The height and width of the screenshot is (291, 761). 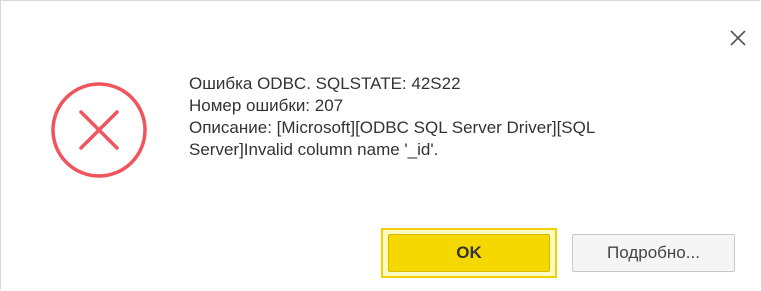 What do you see at coordinates (738, 38) in the screenshot?
I see `close-icon` at bounding box center [738, 38].